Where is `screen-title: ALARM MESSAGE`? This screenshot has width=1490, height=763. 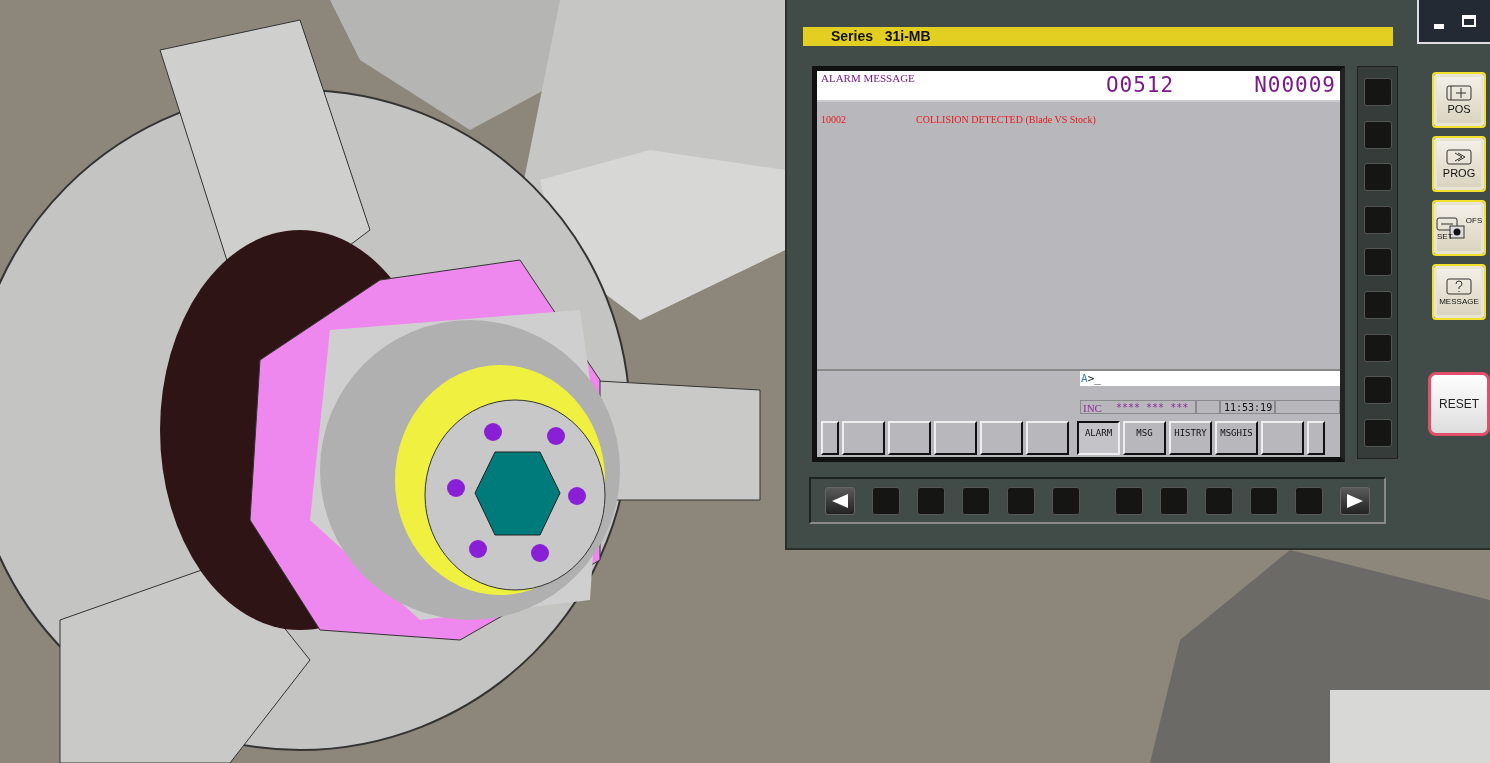
screen-title: ALARM MESSAGE is located at coordinates (868, 78).